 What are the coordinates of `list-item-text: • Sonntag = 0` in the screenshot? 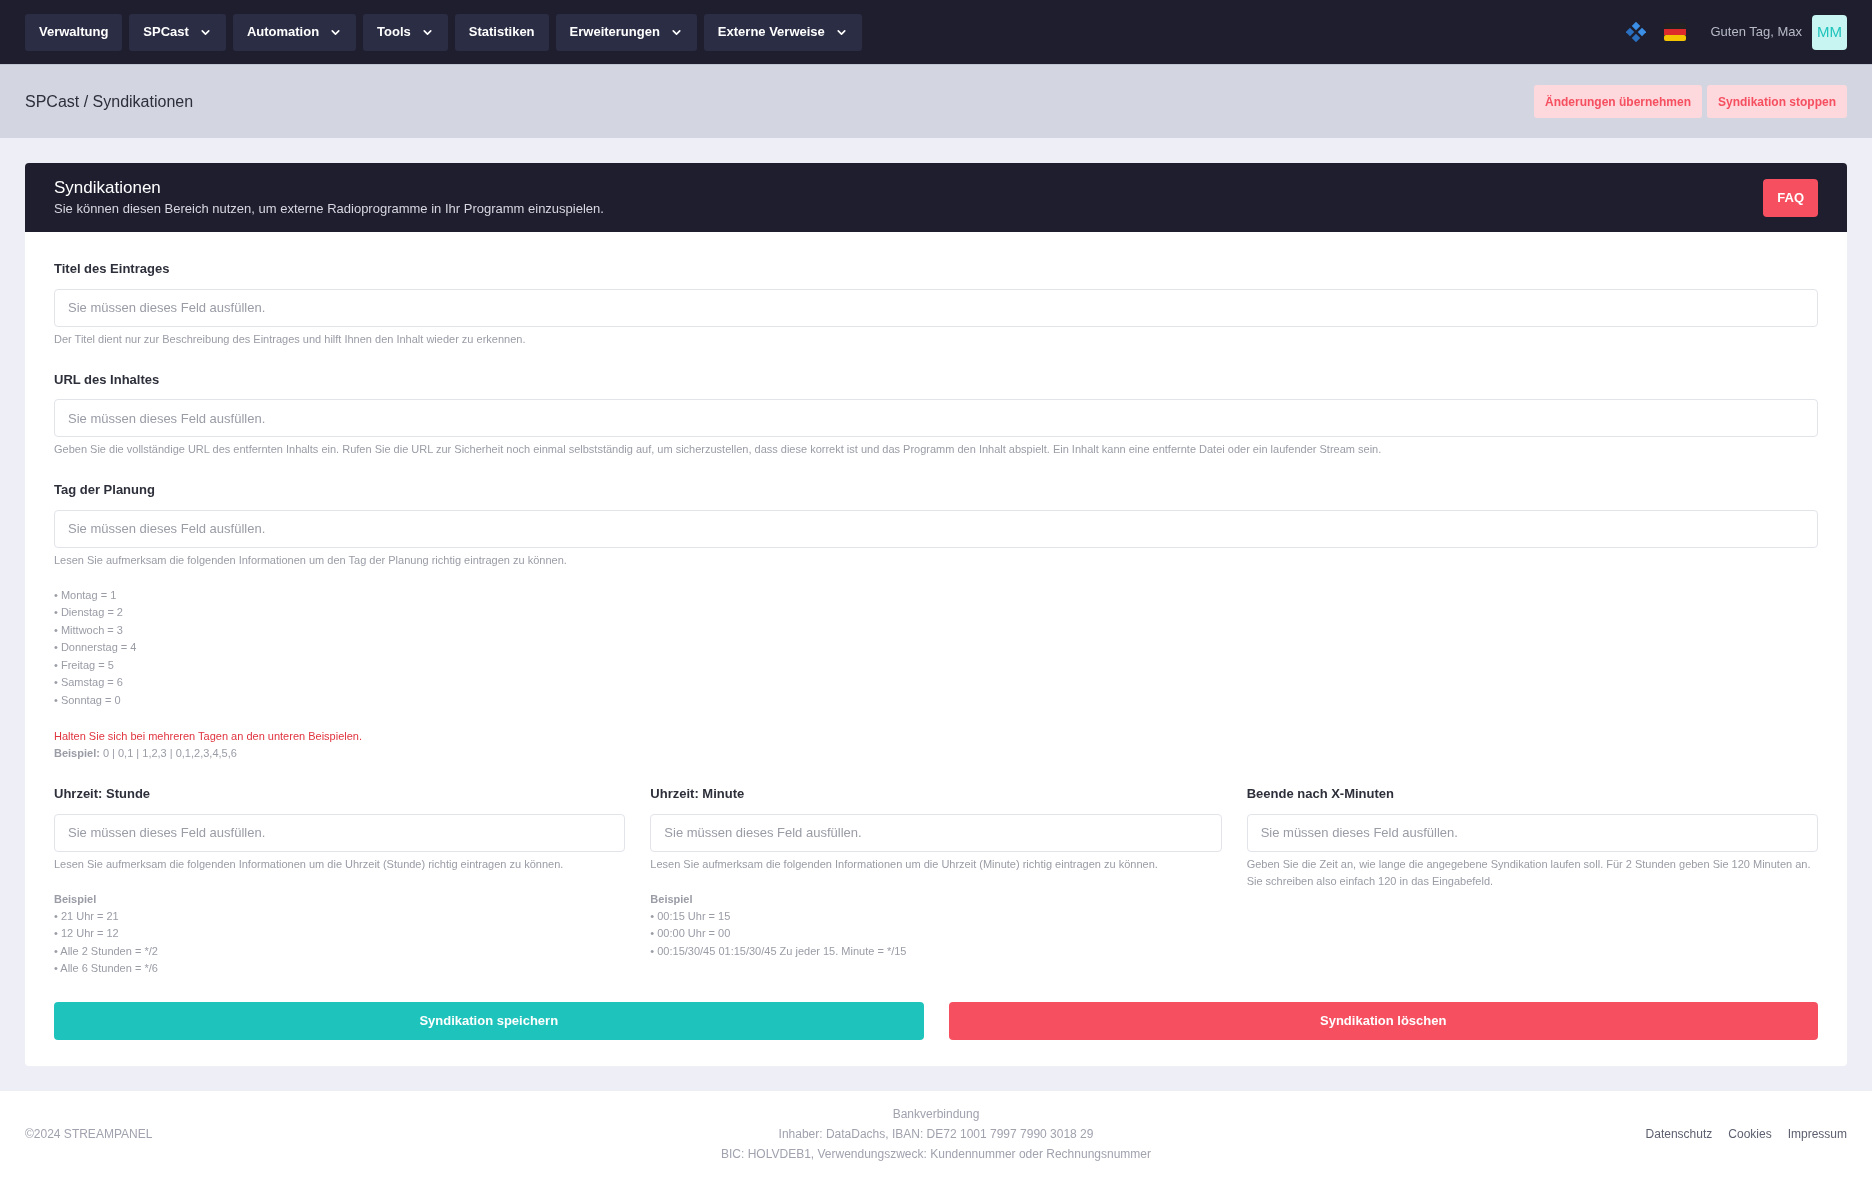 It's located at (88, 700).